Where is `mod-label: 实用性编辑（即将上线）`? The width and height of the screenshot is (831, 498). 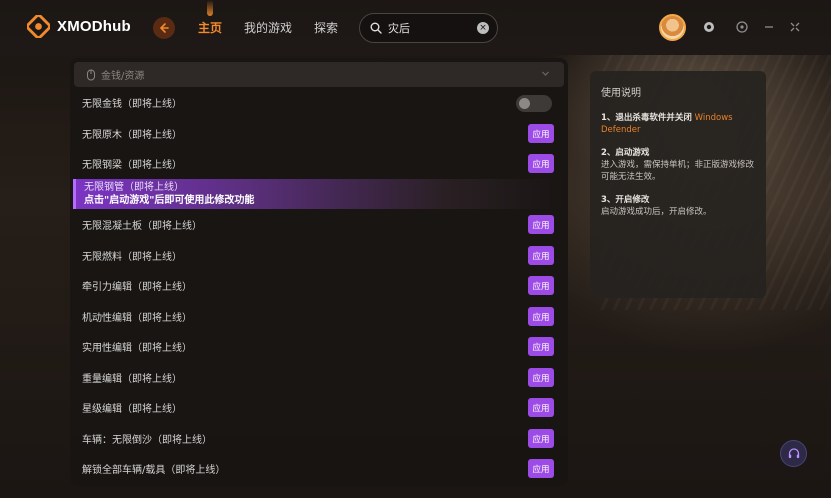
mod-label: 实用性编辑（即将上线） is located at coordinates (137, 348).